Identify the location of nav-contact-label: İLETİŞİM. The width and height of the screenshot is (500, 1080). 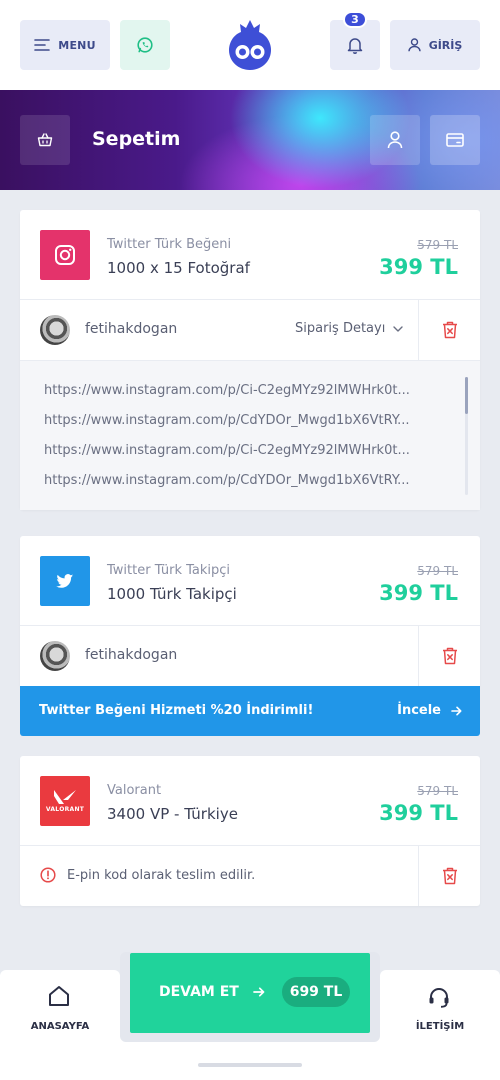
(440, 1026).